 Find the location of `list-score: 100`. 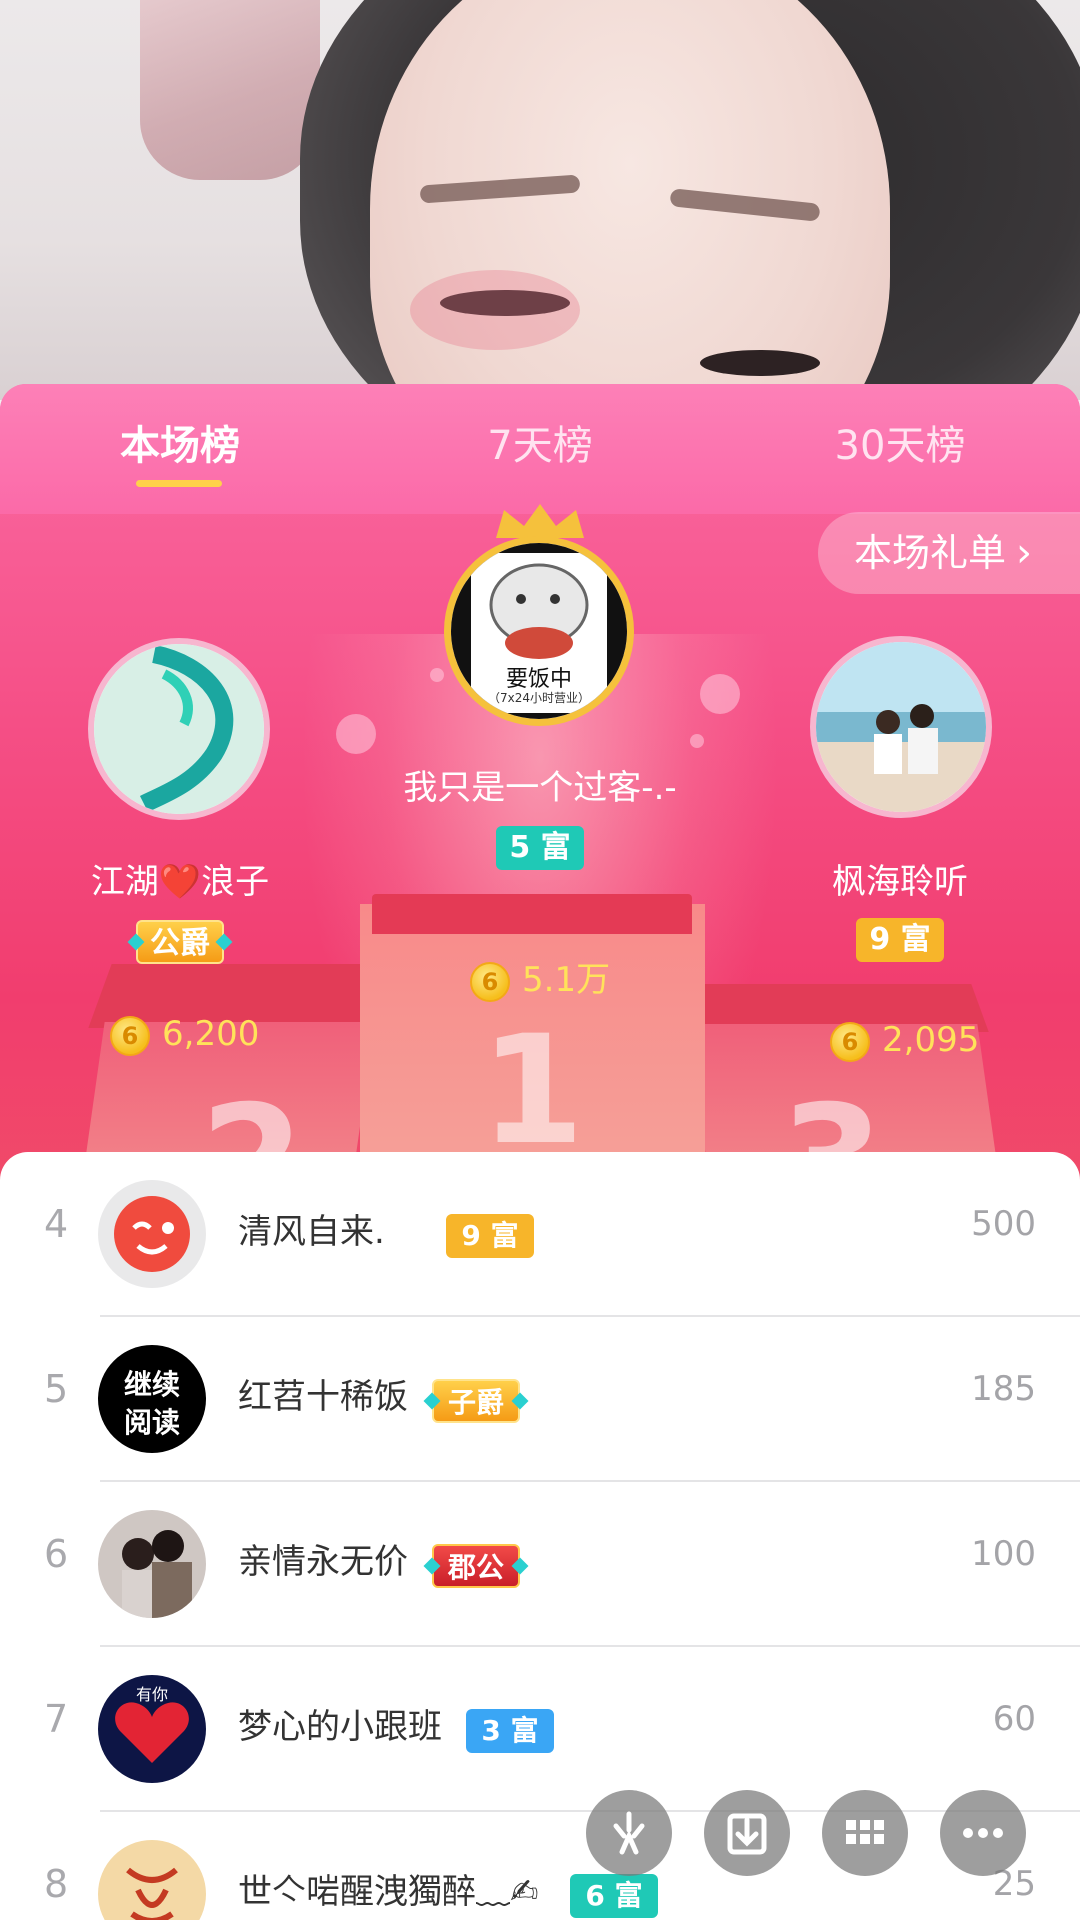

list-score: 100 is located at coordinates (1003, 1554).